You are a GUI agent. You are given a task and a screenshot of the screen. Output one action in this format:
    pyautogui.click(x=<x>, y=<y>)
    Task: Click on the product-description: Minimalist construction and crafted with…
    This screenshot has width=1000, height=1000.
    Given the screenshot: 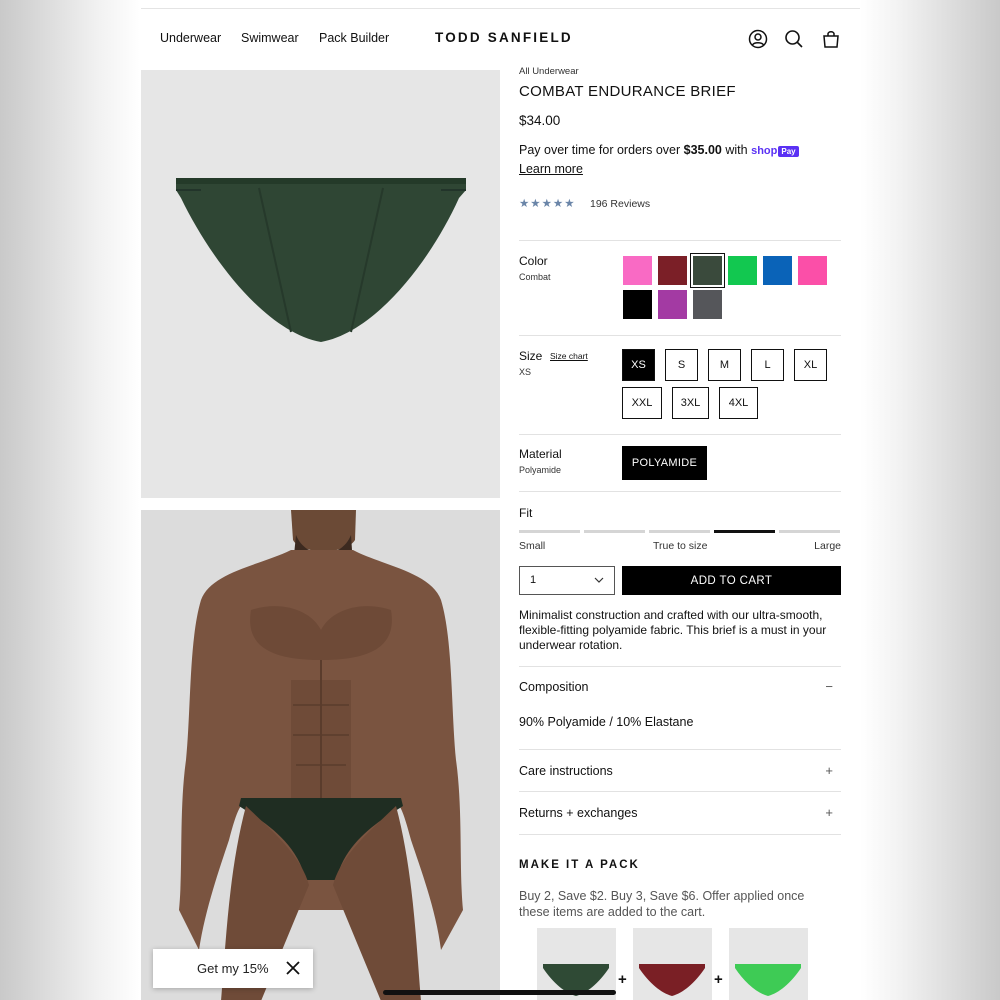 What is the action you would take?
    pyautogui.click(x=673, y=630)
    